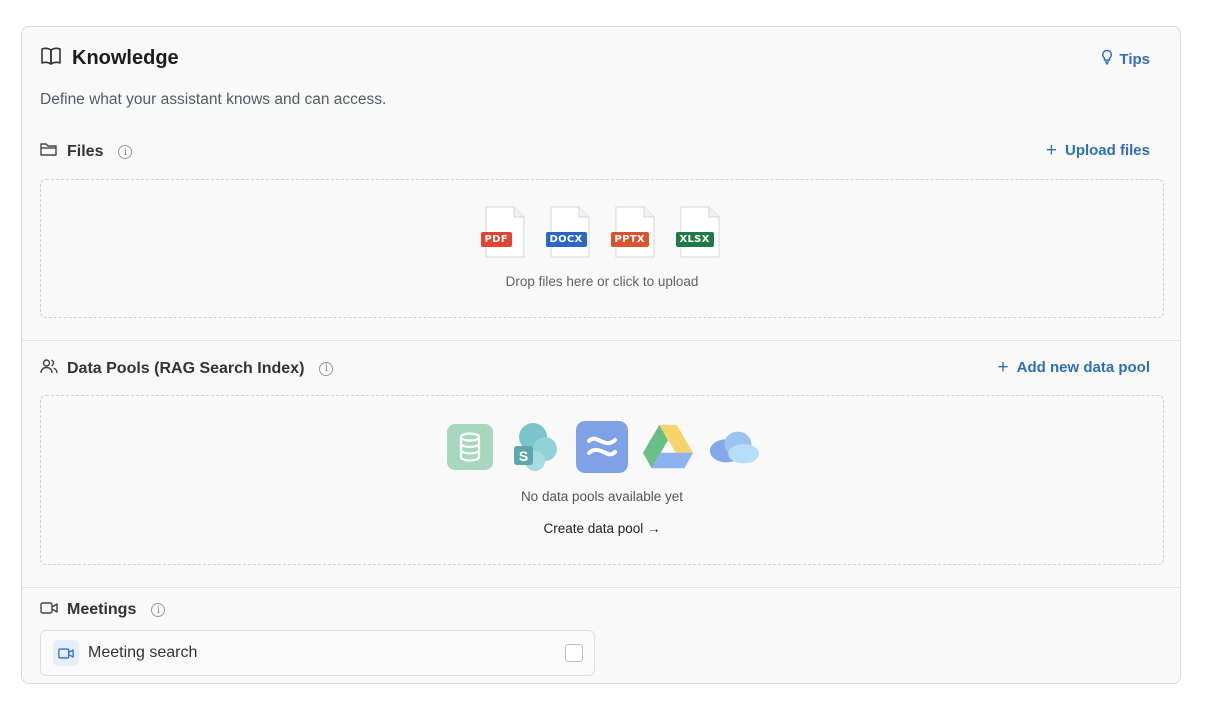 The width and height of the screenshot is (1213, 704). I want to click on files-section-title: Files, so click(85, 151).